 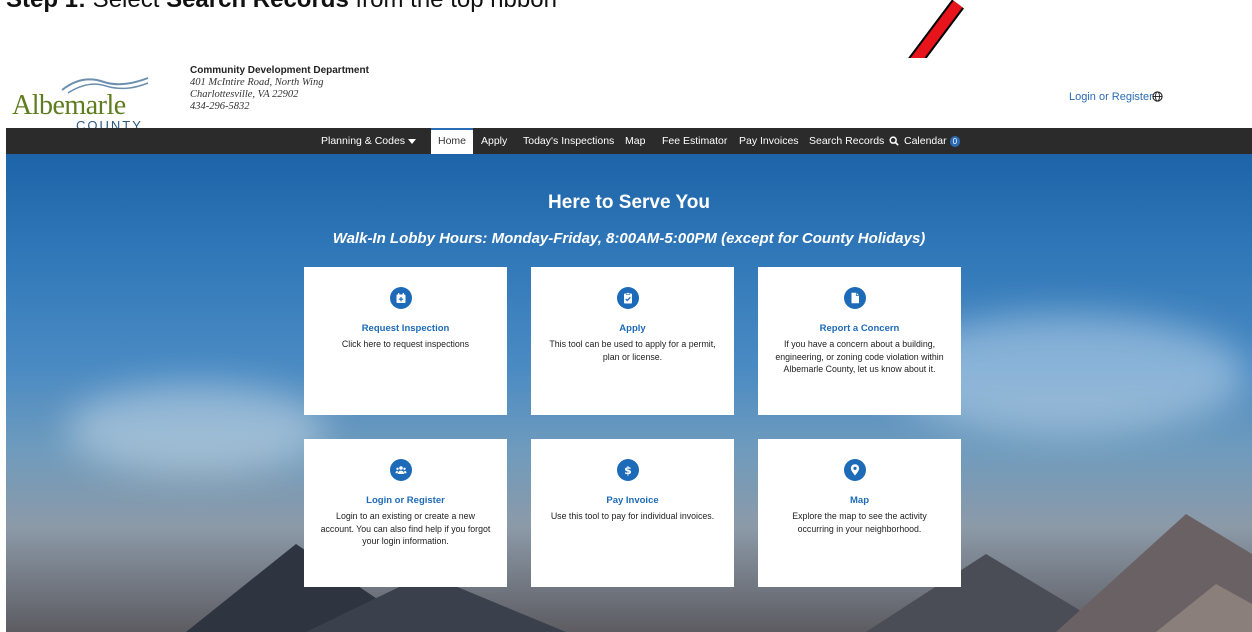 I want to click on nav-pay-invoices: Pay Invoices, so click(x=769, y=141).